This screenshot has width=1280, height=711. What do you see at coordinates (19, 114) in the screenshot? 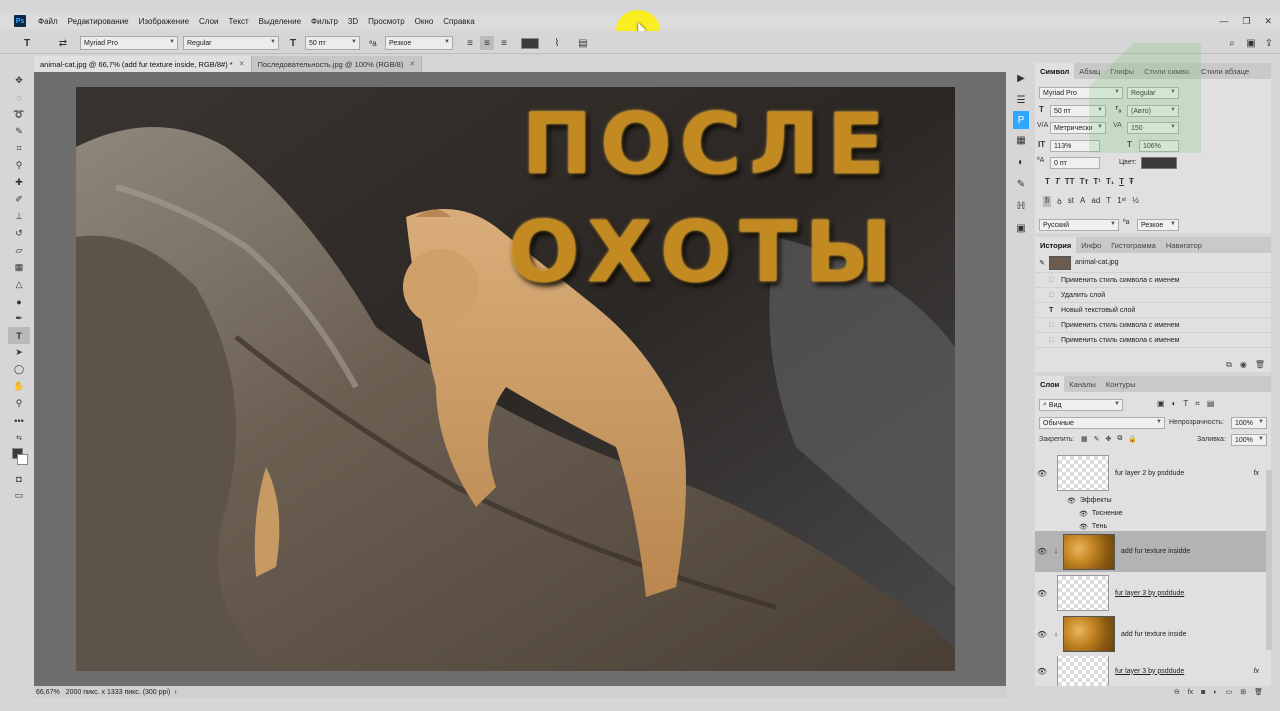
I see `lasso-tool-icon: ➰` at bounding box center [19, 114].